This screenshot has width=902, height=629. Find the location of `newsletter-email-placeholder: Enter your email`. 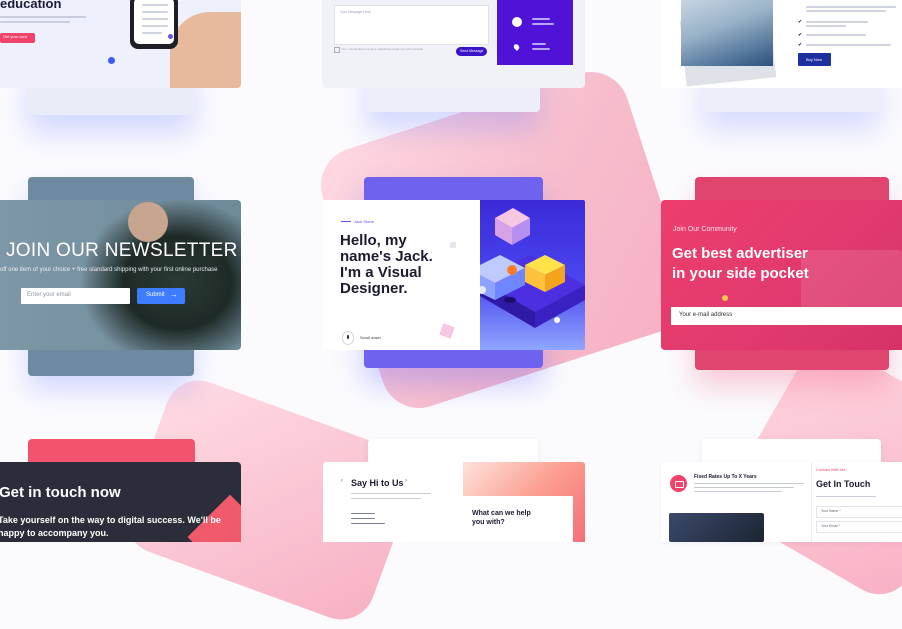

newsletter-email-placeholder: Enter your email is located at coordinates (49, 295).